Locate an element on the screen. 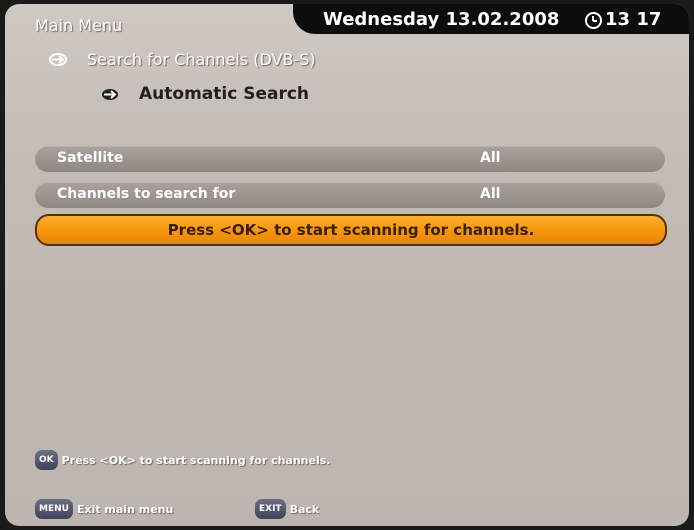 This screenshot has width=694, height=530. back-button: EXIT Back is located at coordinates (287, 509).